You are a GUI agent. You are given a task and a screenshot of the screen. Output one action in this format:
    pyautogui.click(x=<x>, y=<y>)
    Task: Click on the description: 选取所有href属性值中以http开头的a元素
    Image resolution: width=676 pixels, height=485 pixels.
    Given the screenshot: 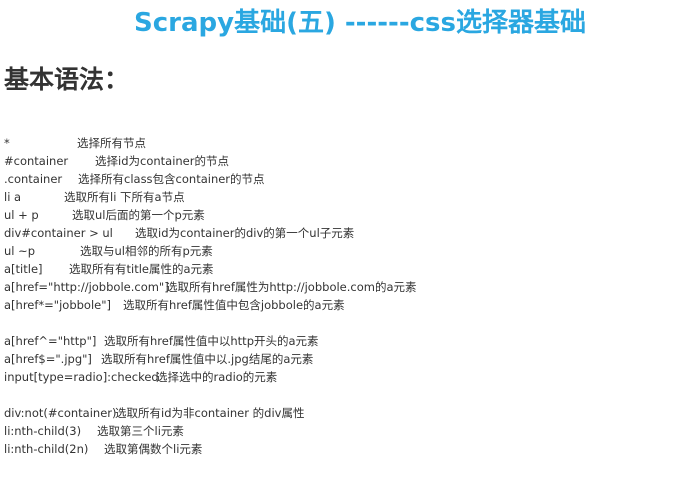 What is the action you would take?
    pyautogui.click(x=211, y=341)
    